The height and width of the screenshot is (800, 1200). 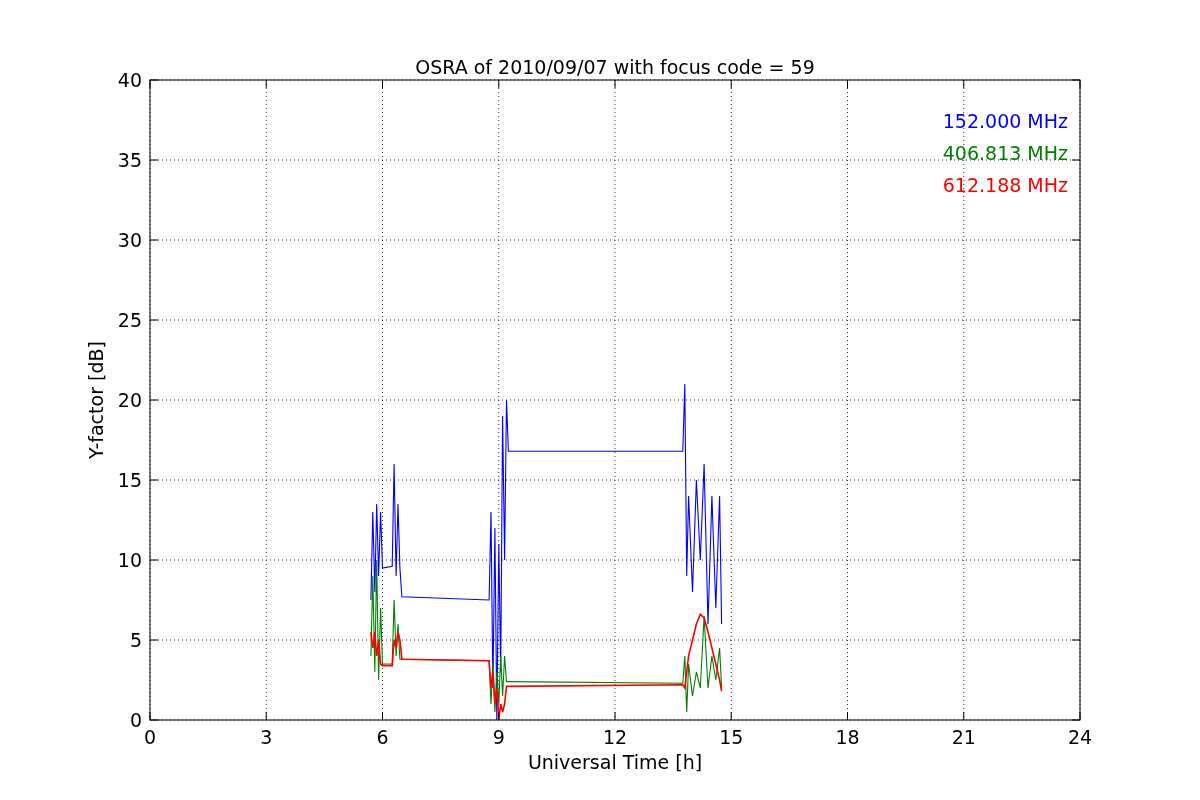 I want to click on y-axis-label: Y-factor [dB], so click(x=96, y=400).